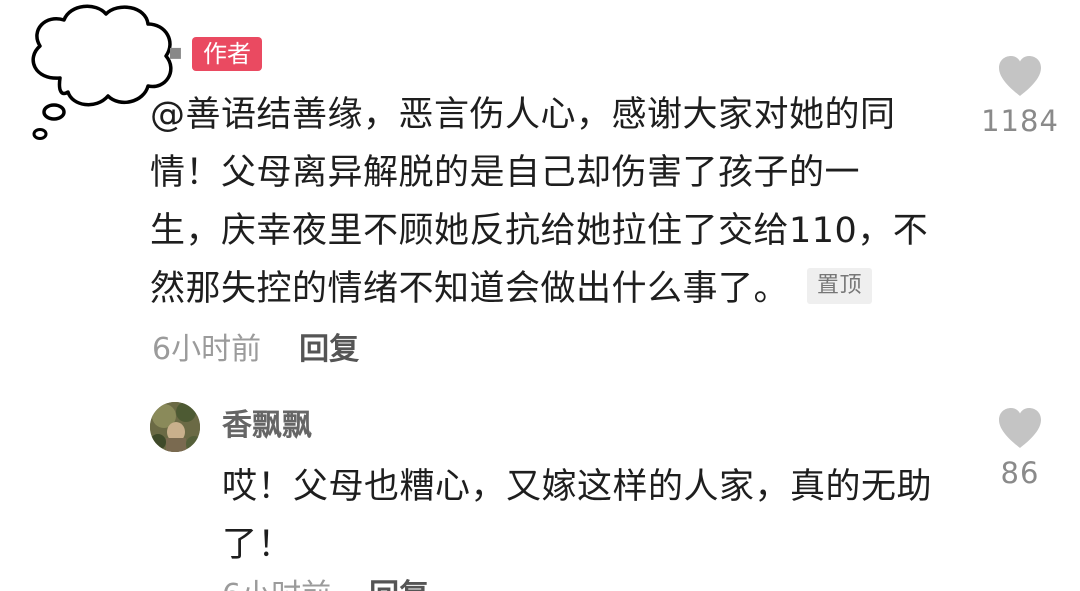 Image resolution: width=1080 pixels, height=591 pixels. Describe the element at coordinates (840, 286) in the screenshot. I see `pinned-tag: 置顶` at that location.